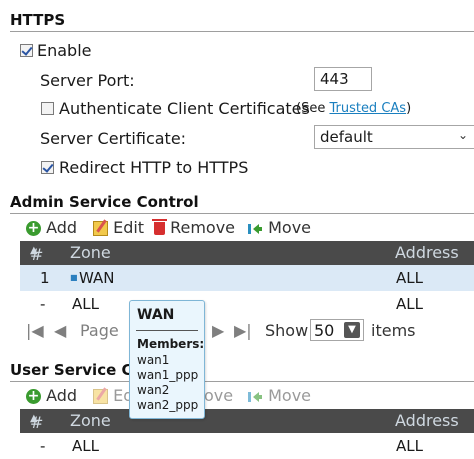  Describe the element at coordinates (99, 330) in the screenshot. I see `page-label: Page` at that location.